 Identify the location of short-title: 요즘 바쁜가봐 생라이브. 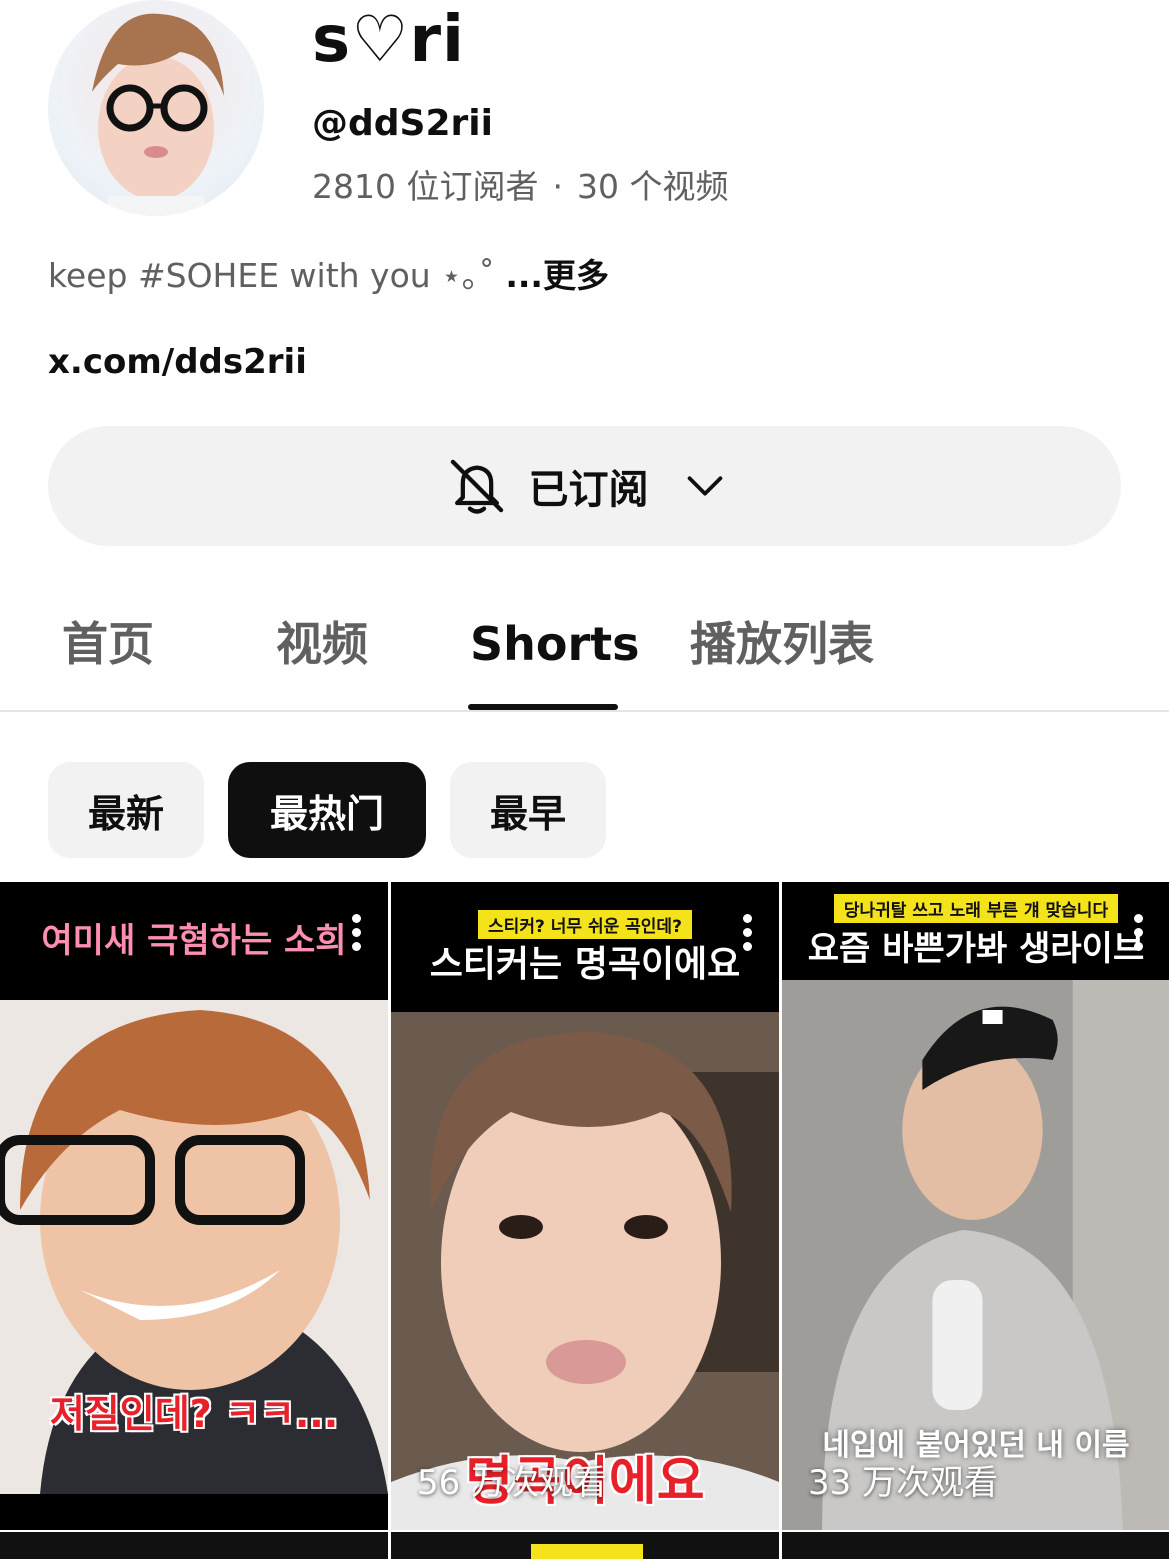
(976, 948).